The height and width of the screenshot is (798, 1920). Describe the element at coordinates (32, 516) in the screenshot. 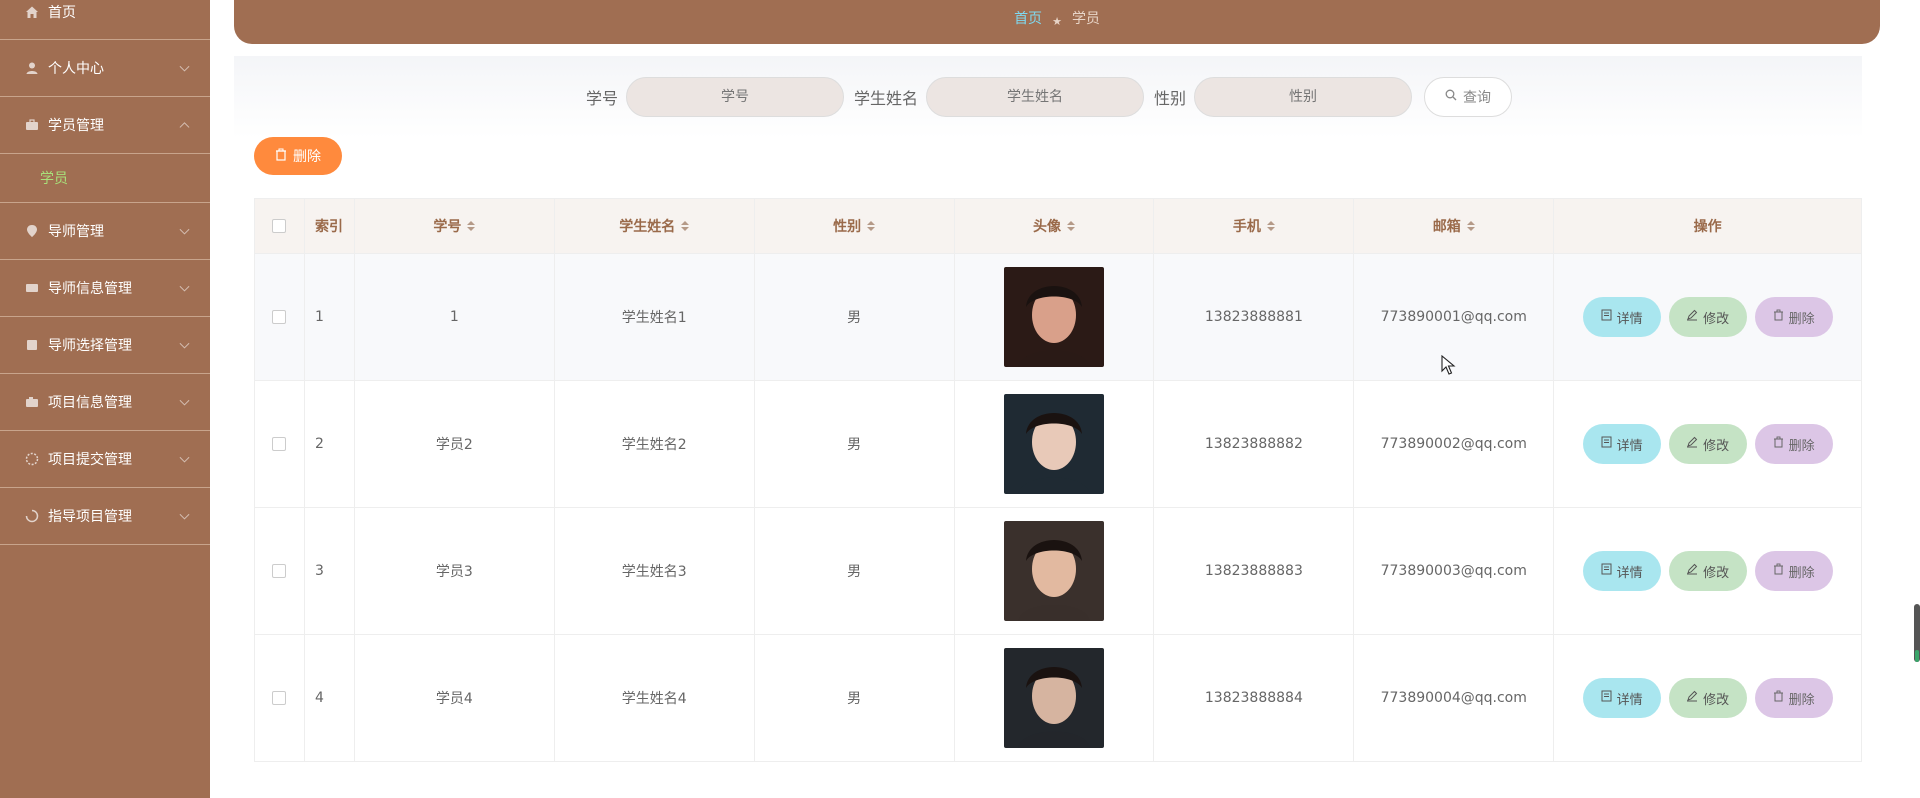

I see `loading-icon` at that location.